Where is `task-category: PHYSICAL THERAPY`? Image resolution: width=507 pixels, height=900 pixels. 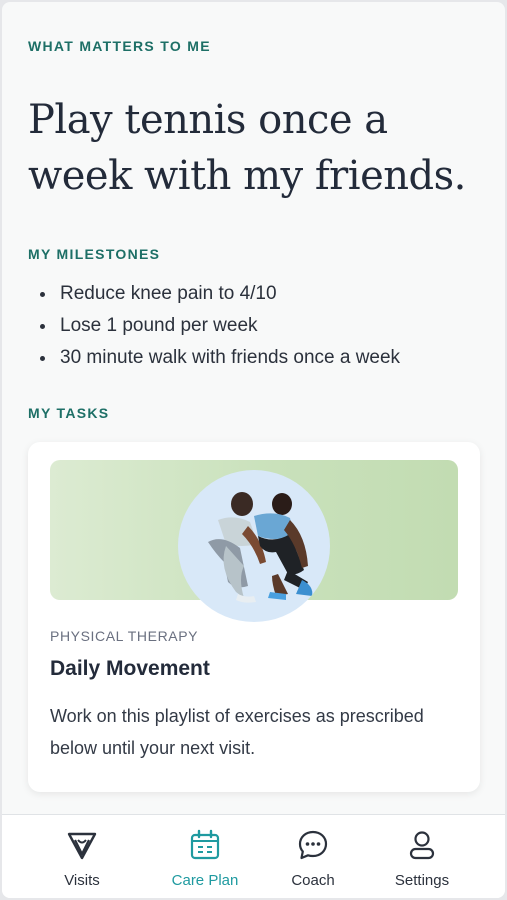 task-category: PHYSICAL THERAPY is located at coordinates (124, 636).